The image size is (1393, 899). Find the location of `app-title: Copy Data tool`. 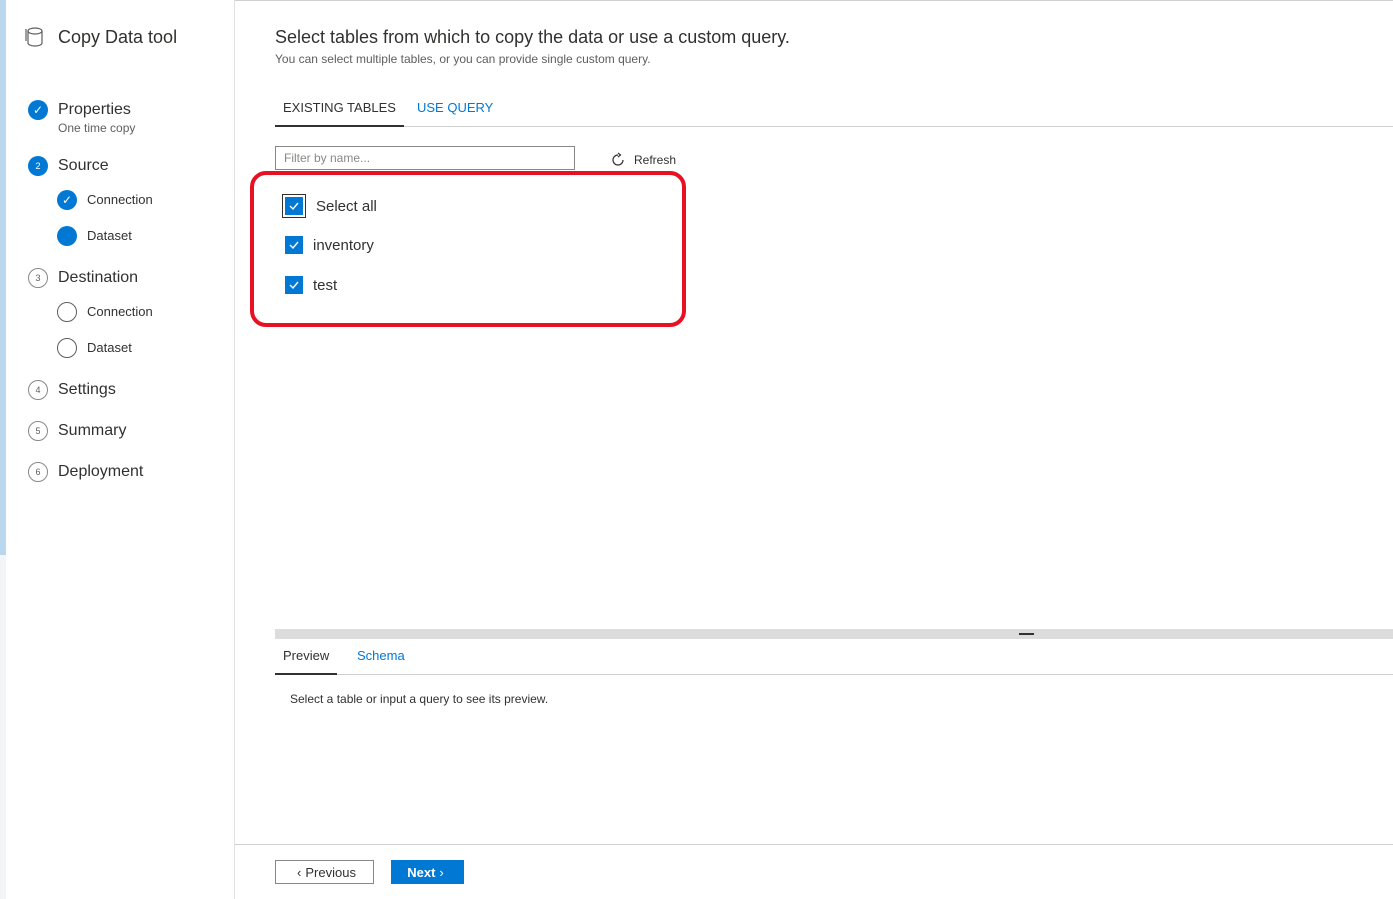

app-title: Copy Data tool is located at coordinates (100, 37).